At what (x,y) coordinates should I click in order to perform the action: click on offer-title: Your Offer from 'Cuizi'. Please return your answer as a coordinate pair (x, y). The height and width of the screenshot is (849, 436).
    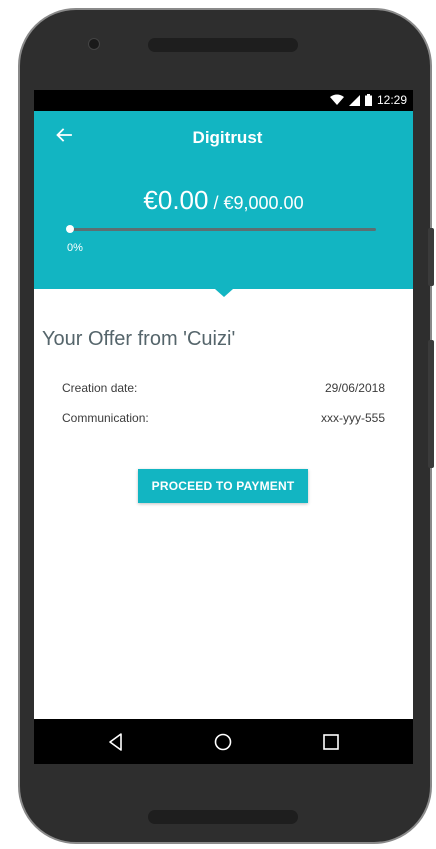
    Looking at the image, I should click on (139, 339).